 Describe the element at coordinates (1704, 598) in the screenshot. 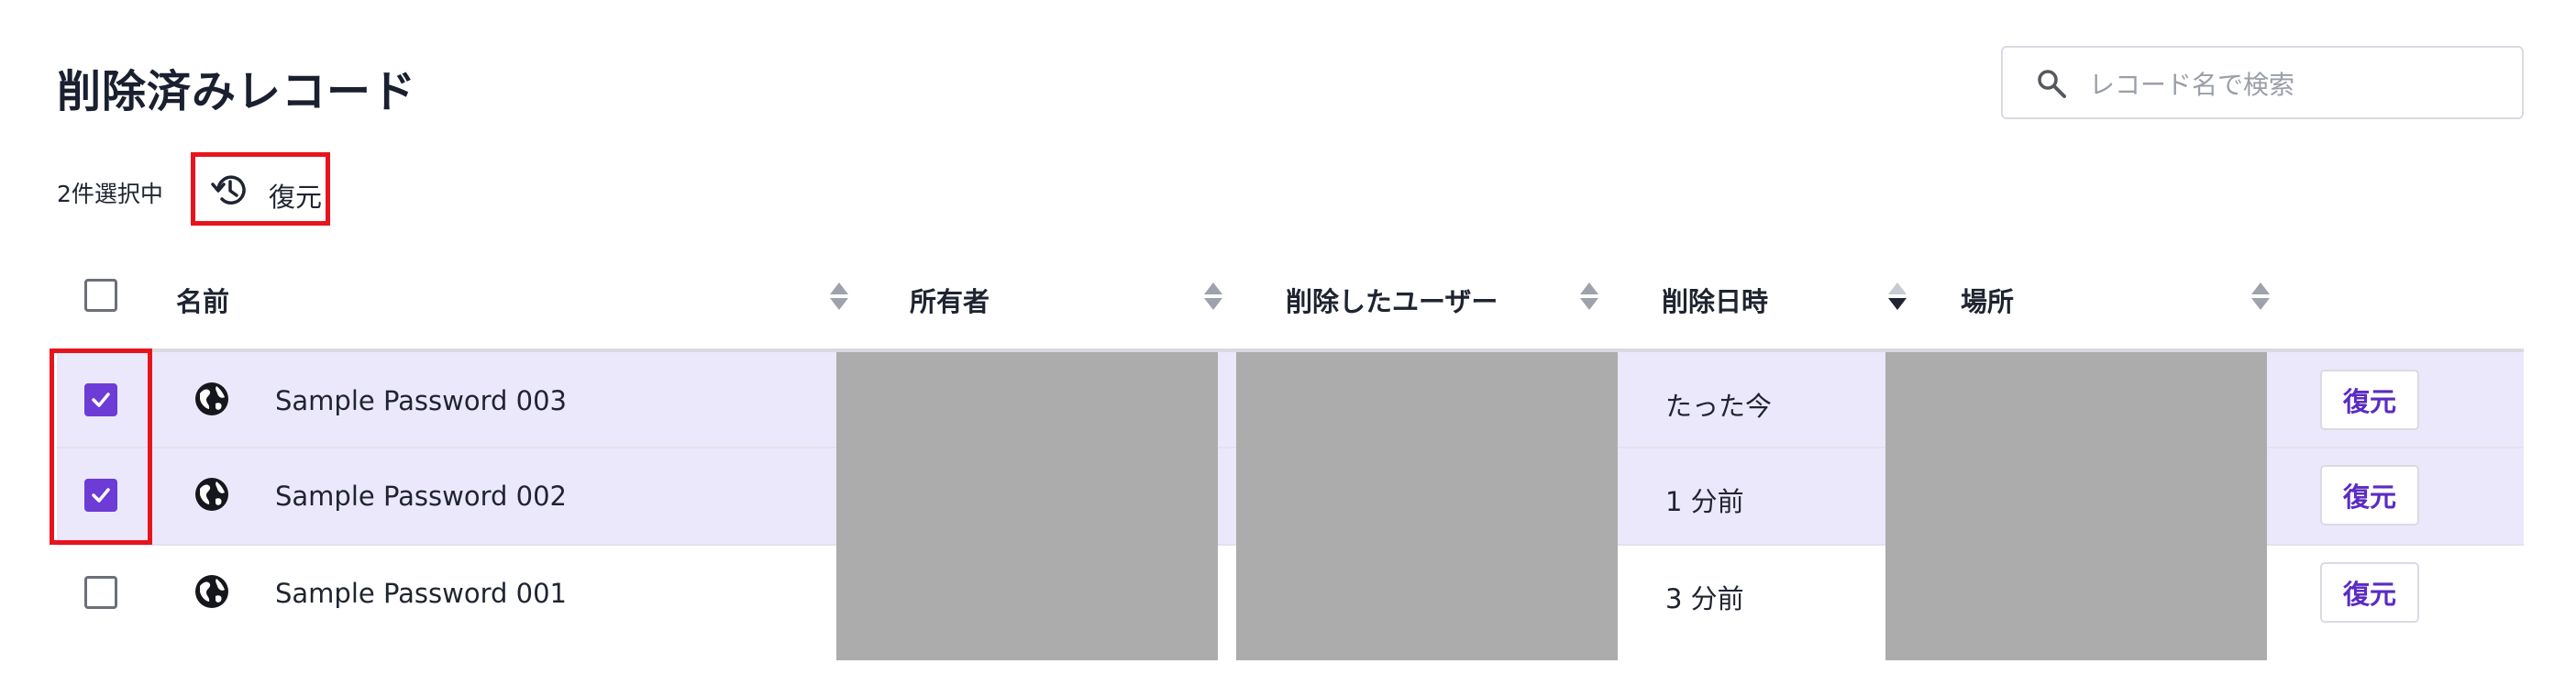

I see `deleted-at: 3 分前` at that location.